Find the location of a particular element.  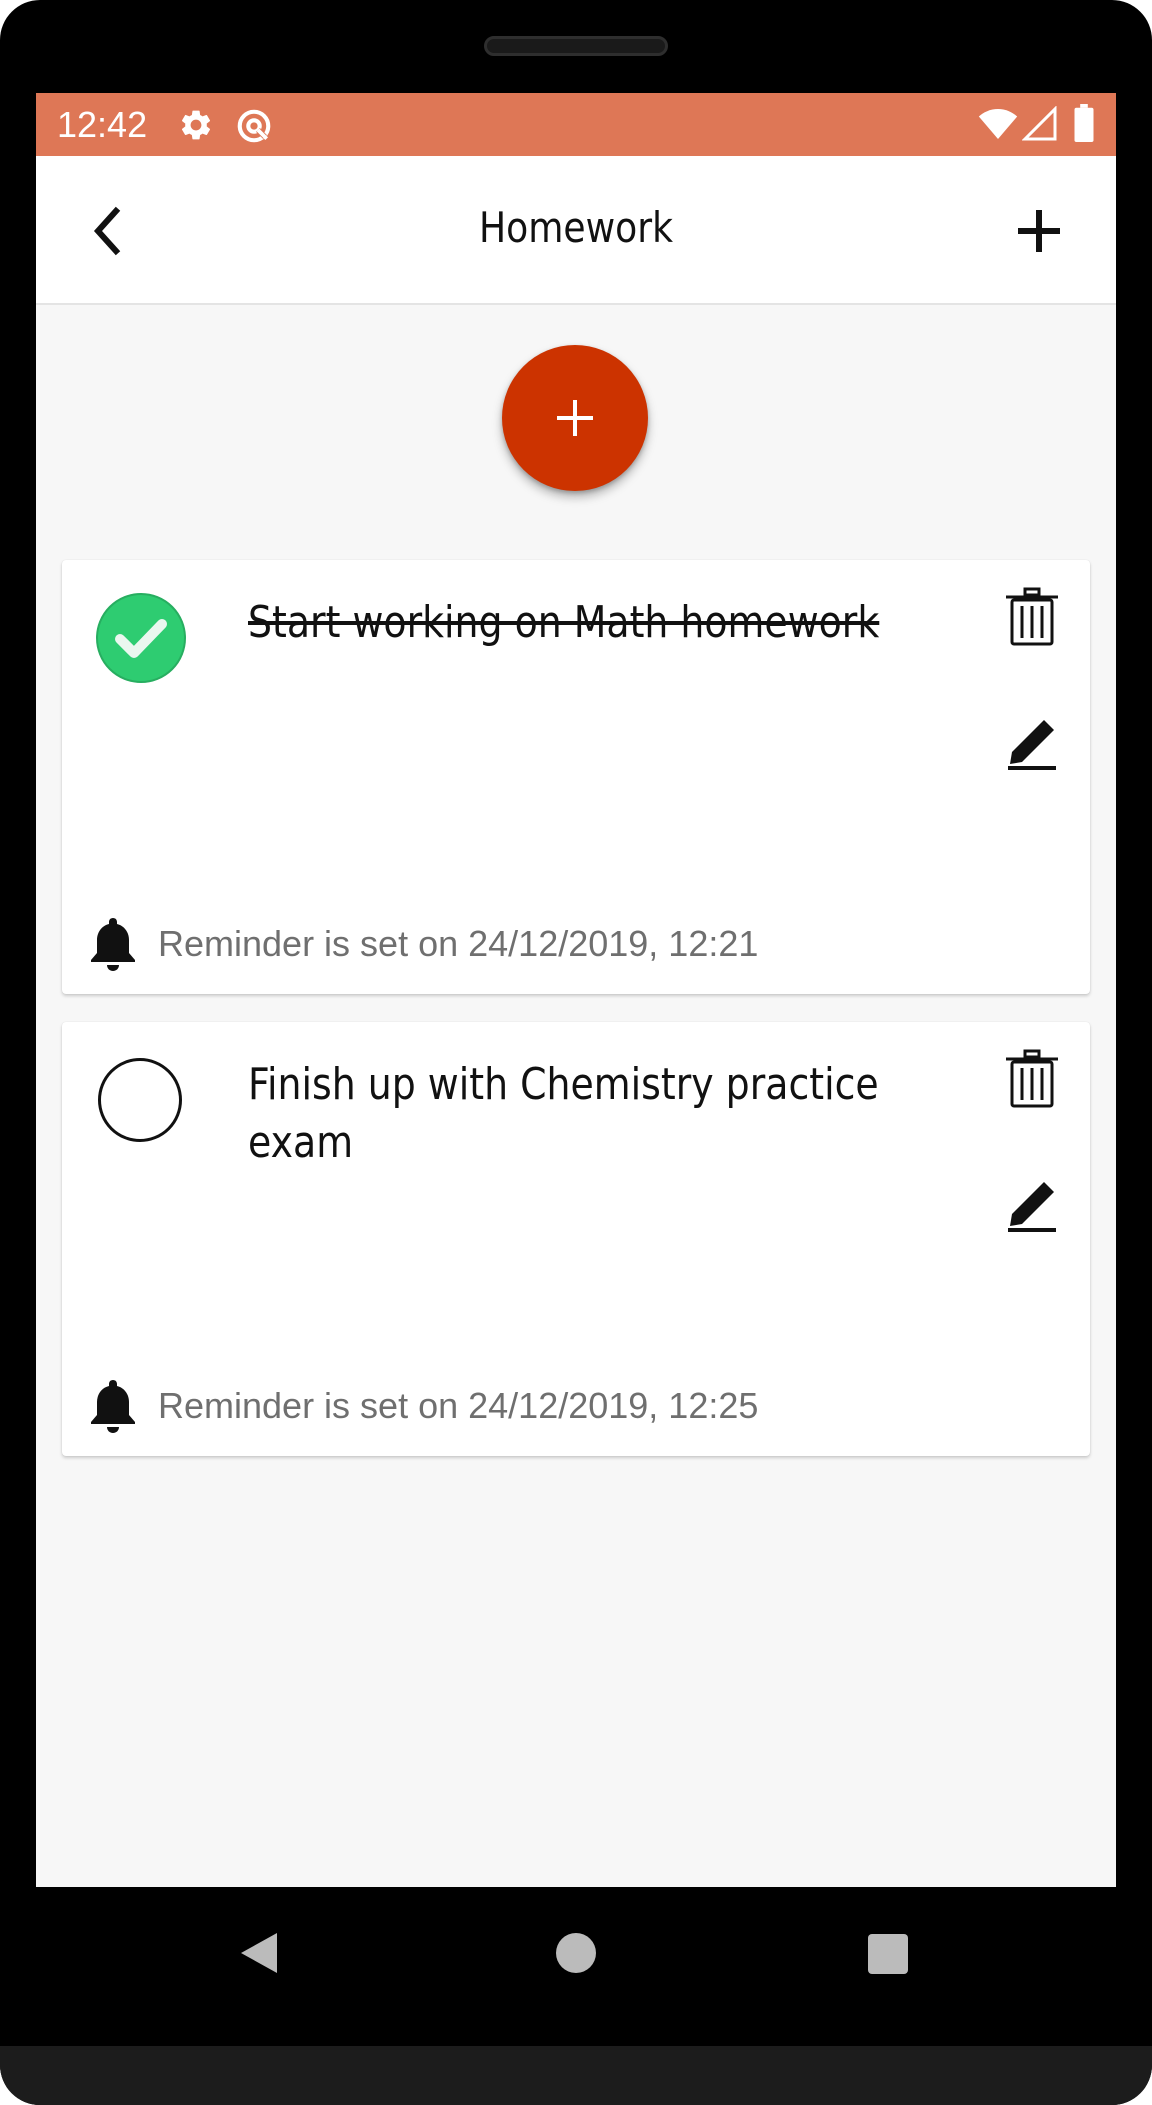

device-chin is located at coordinates (576, 2075).